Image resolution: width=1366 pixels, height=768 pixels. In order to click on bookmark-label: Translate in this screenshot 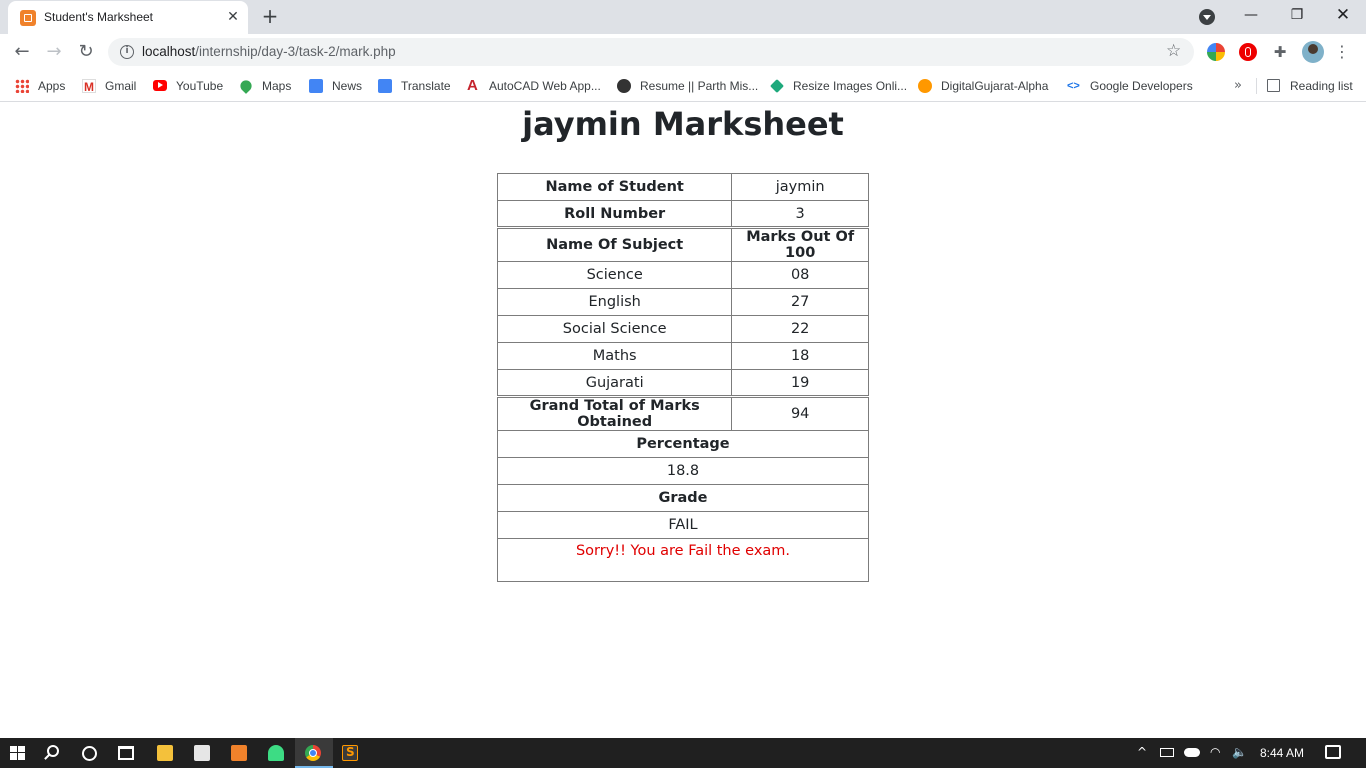, I will do `click(426, 86)`.